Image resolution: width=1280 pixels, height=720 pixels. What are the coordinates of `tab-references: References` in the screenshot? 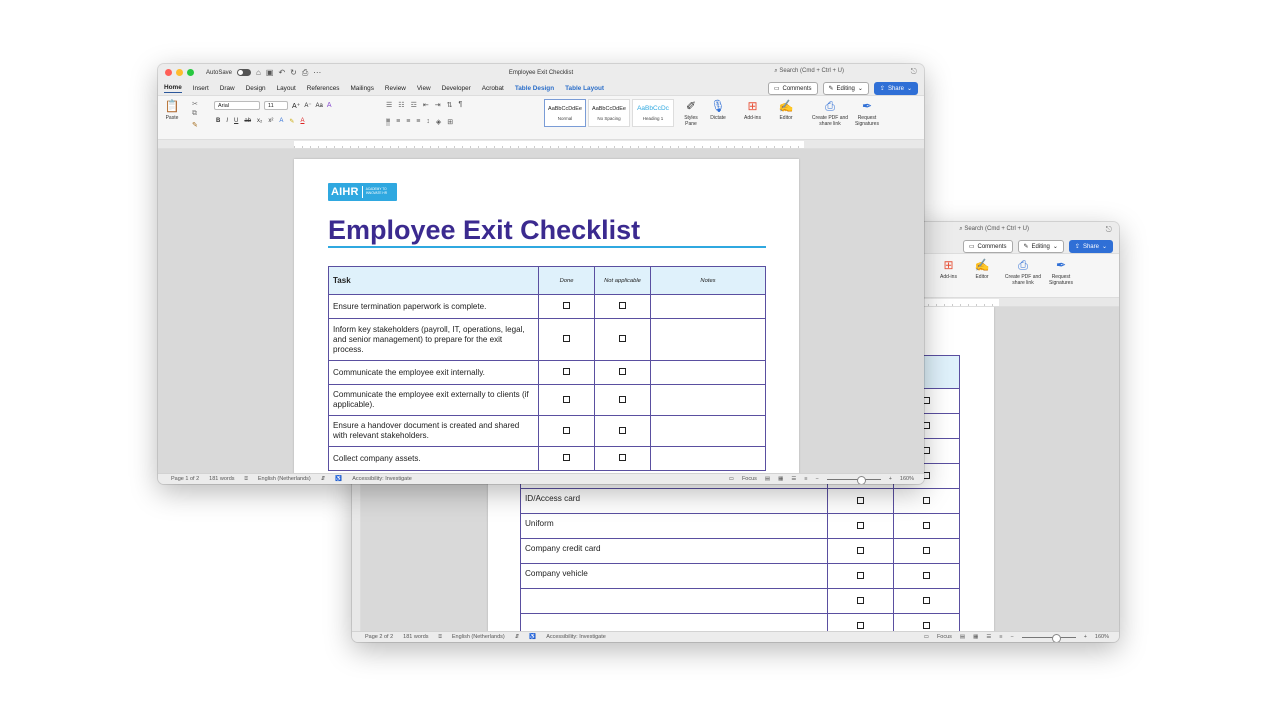 It's located at (323, 88).